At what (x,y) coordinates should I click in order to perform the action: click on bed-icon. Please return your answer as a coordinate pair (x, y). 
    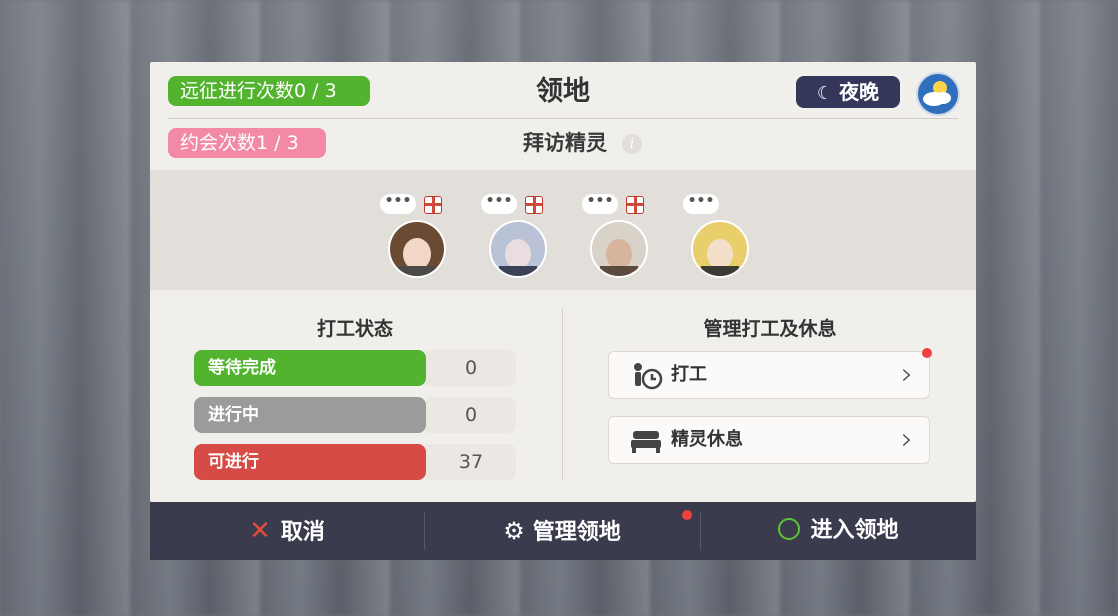
    Looking at the image, I should click on (646, 441).